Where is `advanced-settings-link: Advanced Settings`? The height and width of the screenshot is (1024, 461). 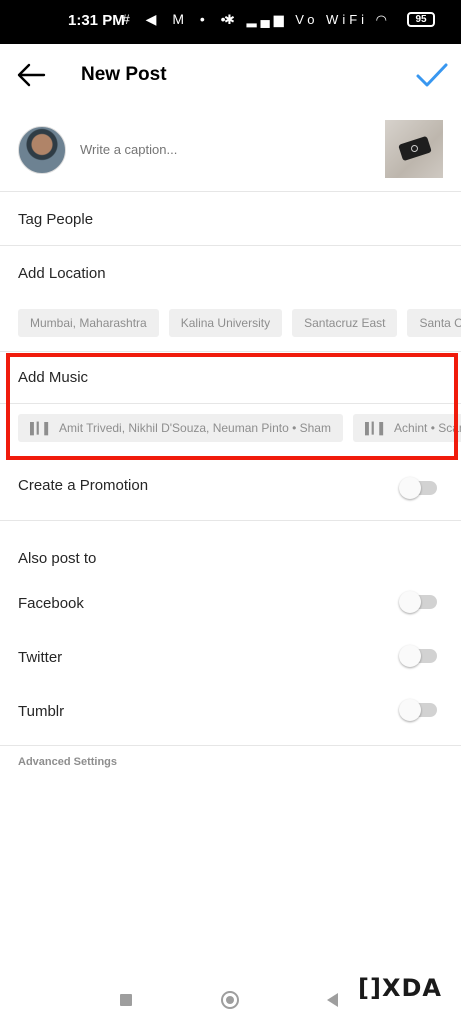
advanced-settings-link: Advanced Settings is located at coordinates (67, 762).